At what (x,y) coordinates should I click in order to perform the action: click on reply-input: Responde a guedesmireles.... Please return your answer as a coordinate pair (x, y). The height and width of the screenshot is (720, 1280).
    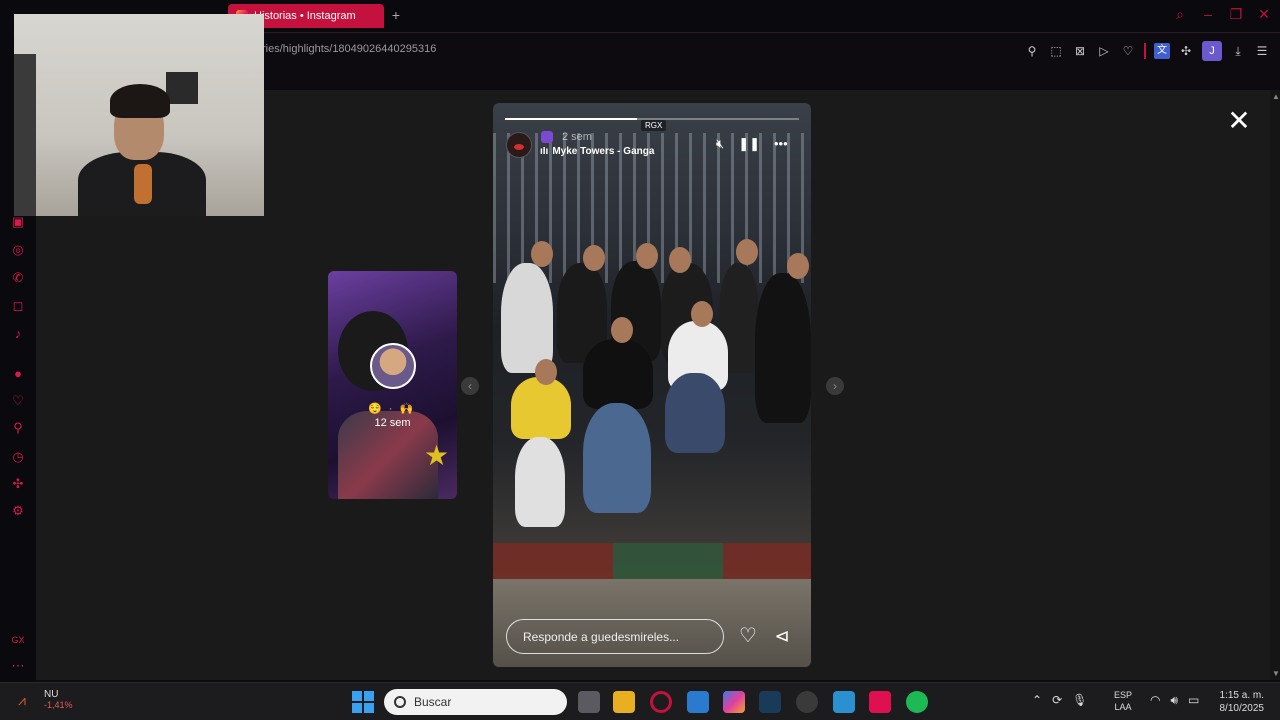
    Looking at the image, I should click on (615, 636).